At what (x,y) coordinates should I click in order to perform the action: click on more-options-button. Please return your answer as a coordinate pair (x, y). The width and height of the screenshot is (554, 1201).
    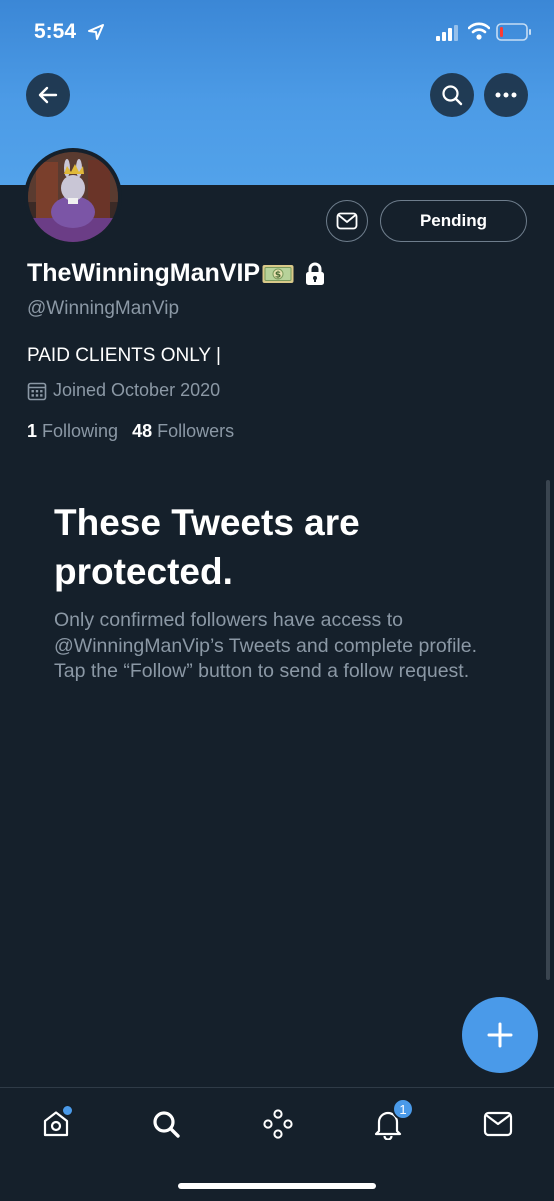
    Looking at the image, I should click on (506, 95).